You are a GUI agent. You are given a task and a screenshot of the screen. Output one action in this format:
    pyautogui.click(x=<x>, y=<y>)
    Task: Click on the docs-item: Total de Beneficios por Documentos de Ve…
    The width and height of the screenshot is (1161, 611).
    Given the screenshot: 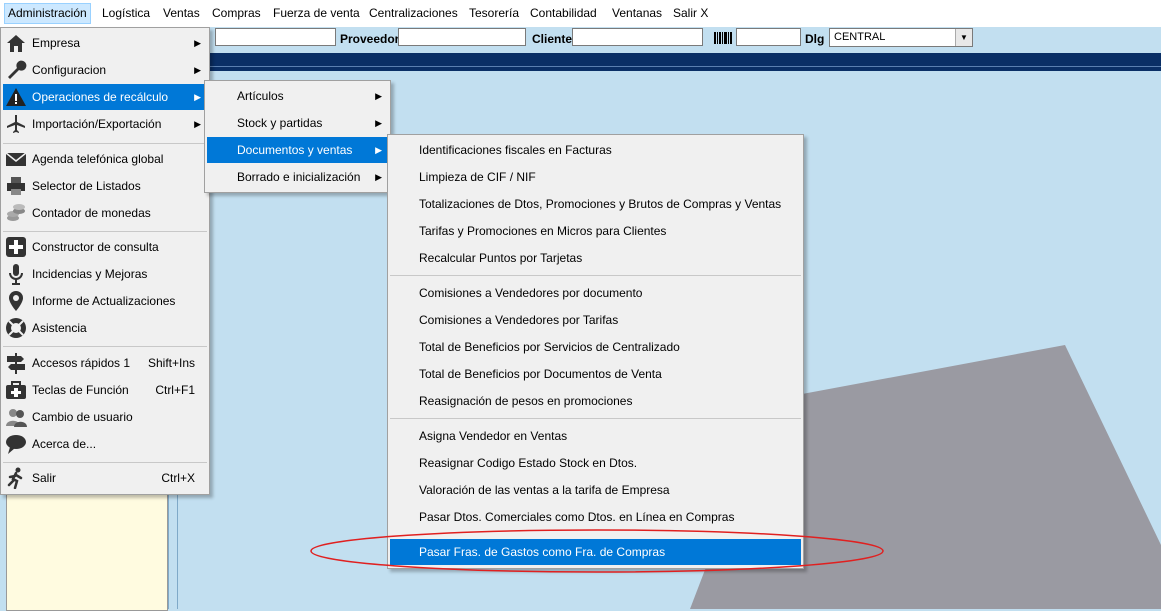 What is the action you would take?
    pyautogui.click(x=595, y=374)
    